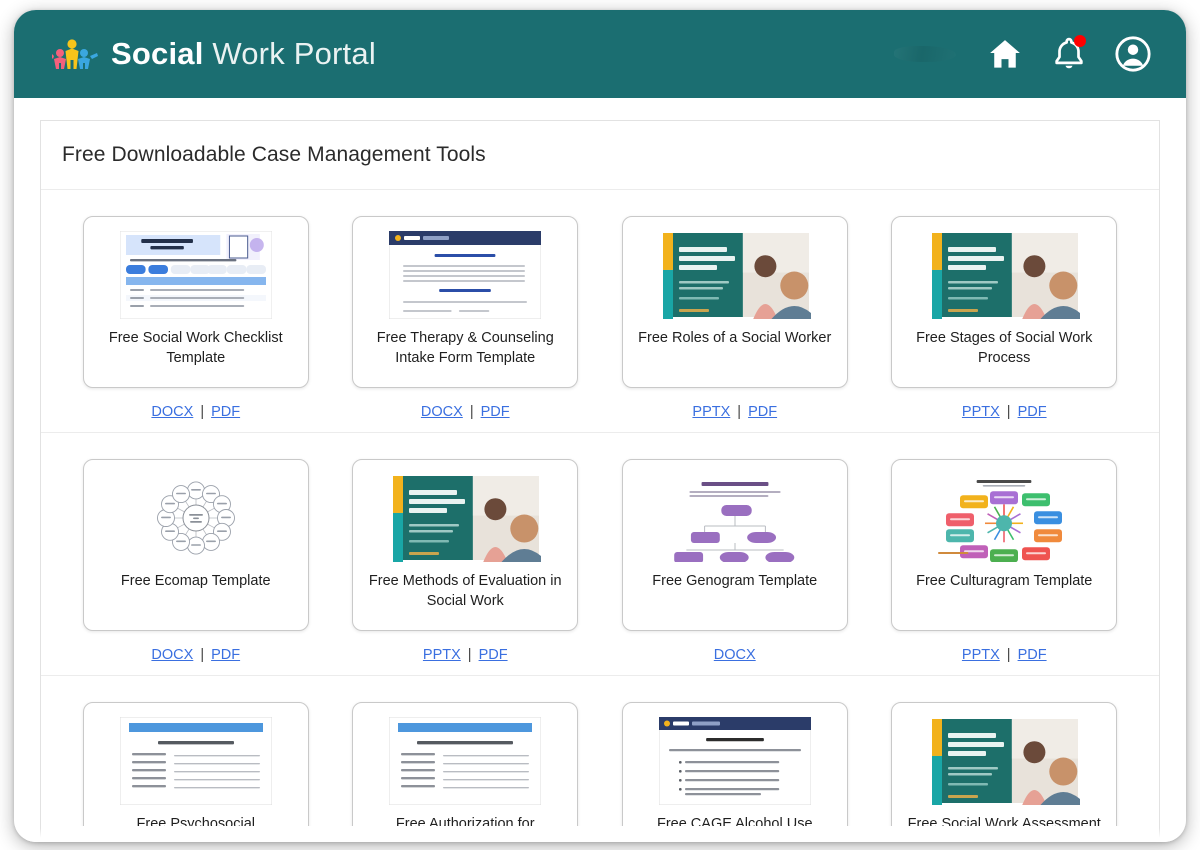 The width and height of the screenshot is (1200, 850). I want to click on tool-card-label: Free CAGE Alcohol Use, so click(734, 821).